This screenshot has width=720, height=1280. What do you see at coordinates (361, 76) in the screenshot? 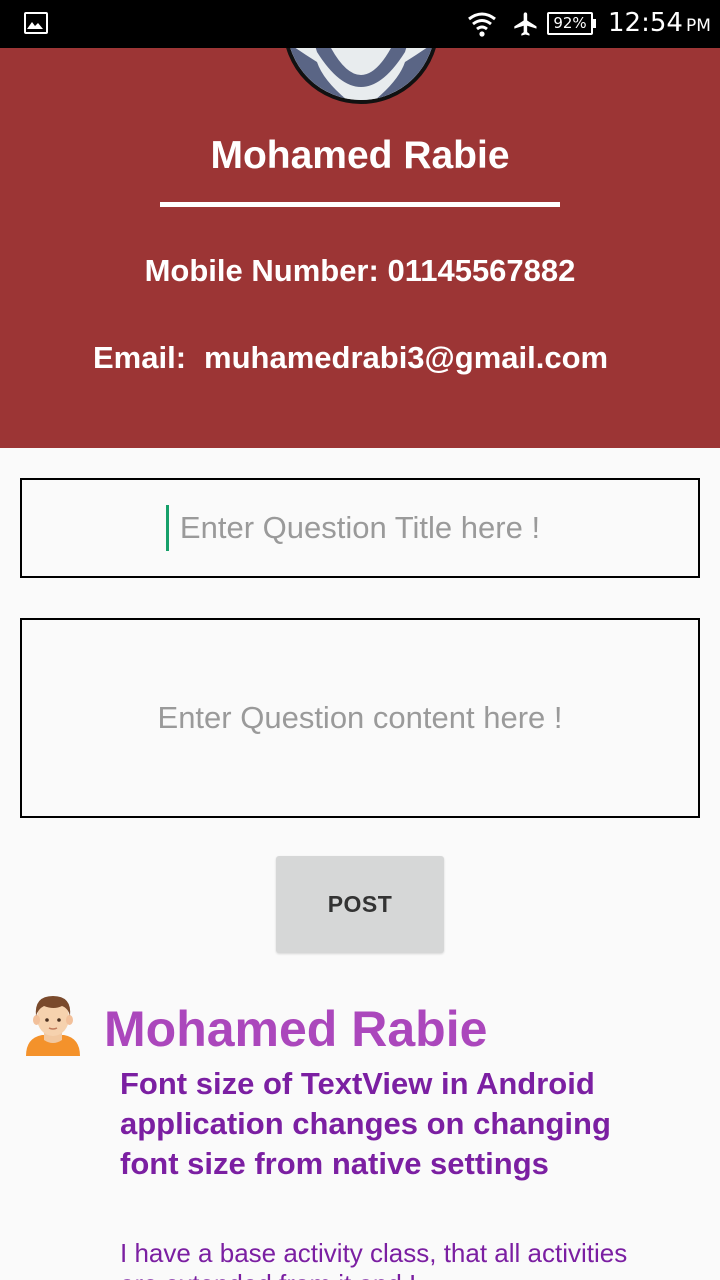
I see `profile-avatar` at bounding box center [361, 76].